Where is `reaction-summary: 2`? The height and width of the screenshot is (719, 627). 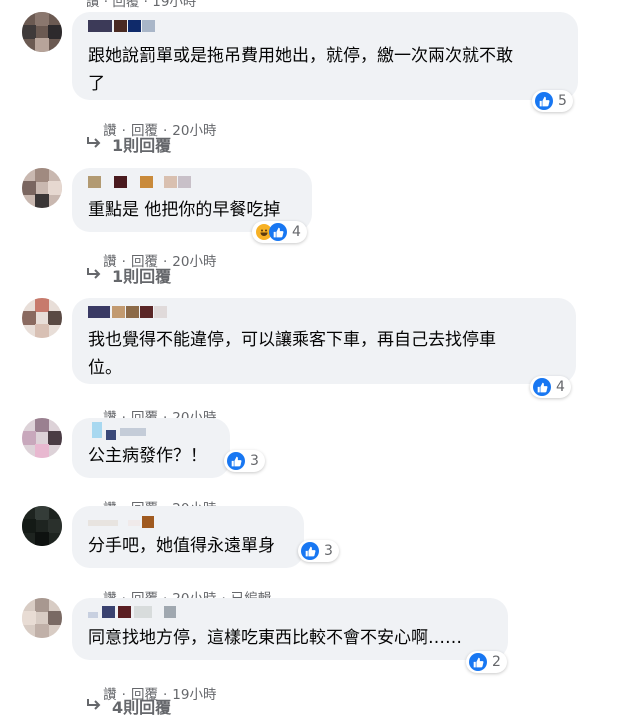 reaction-summary: 2 is located at coordinates (486, 662).